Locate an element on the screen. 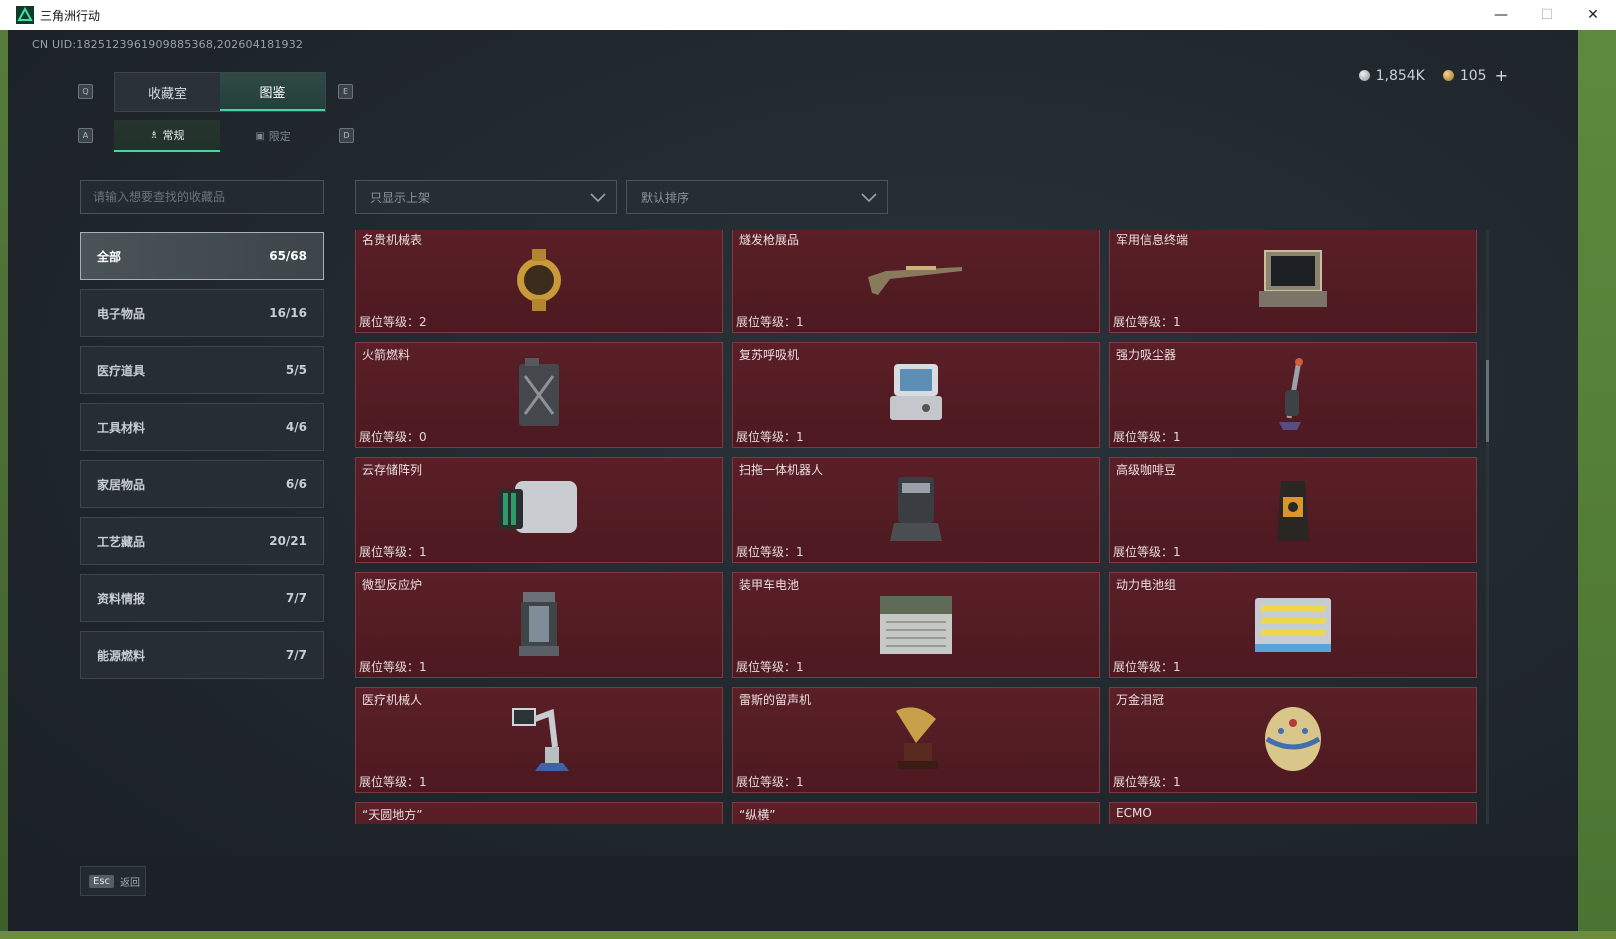 The width and height of the screenshot is (1616, 939). medical-robot-icon is located at coordinates (539, 740).